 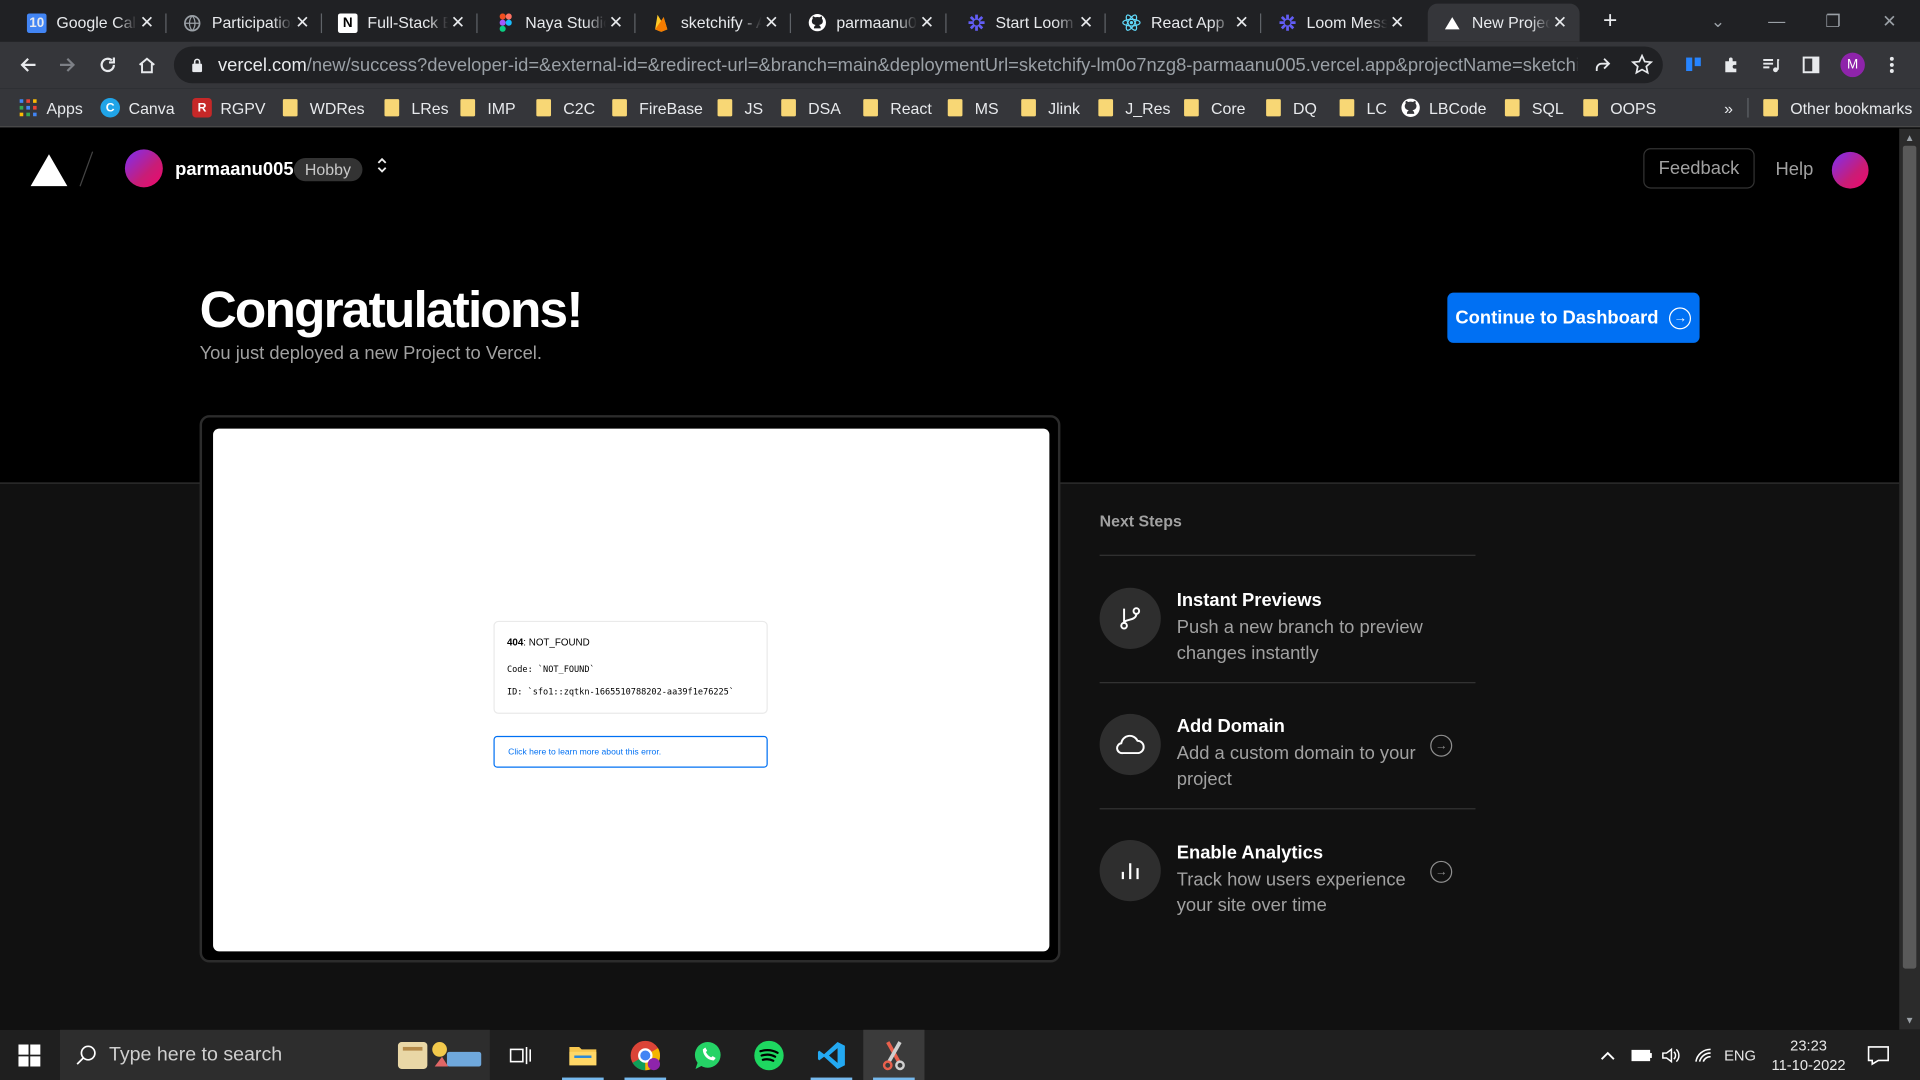 What do you see at coordinates (897, 108) in the screenshot?
I see `bookmark-react: React` at bounding box center [897, 108].